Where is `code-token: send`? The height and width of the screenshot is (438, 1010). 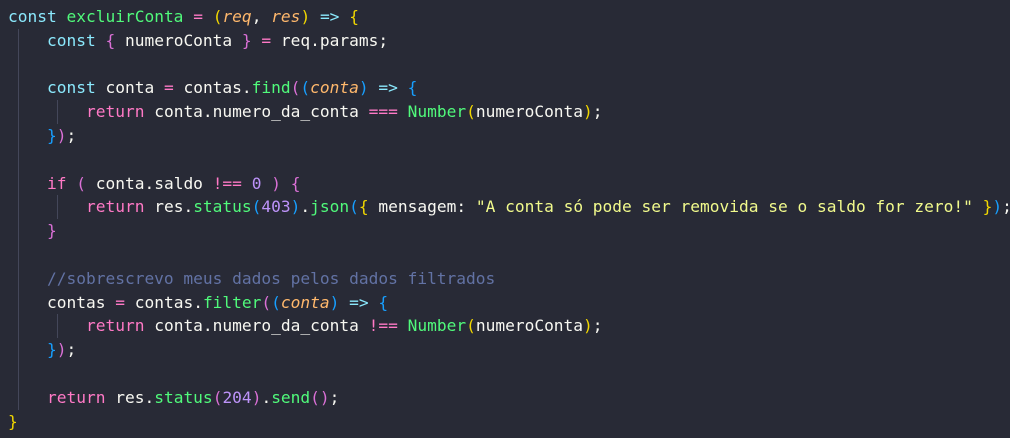
code-token: send is located at coordinates (291, 397).